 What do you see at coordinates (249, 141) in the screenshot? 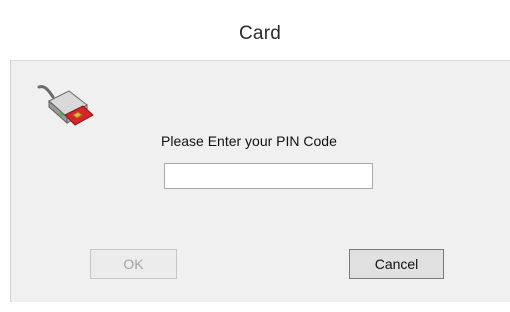
I see `pin-prompt-label: Please Enter your PIN Code` at bounding box center [249, 141].